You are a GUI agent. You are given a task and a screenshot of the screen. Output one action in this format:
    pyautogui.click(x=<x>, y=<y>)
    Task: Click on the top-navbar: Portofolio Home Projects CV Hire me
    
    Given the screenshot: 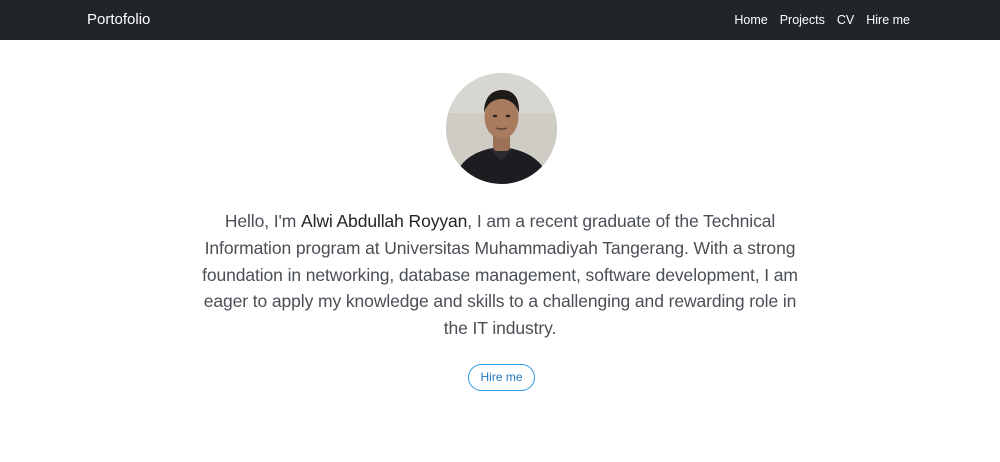 What is the action you would take?
    pyautogui.click(x=500, y=20)
    